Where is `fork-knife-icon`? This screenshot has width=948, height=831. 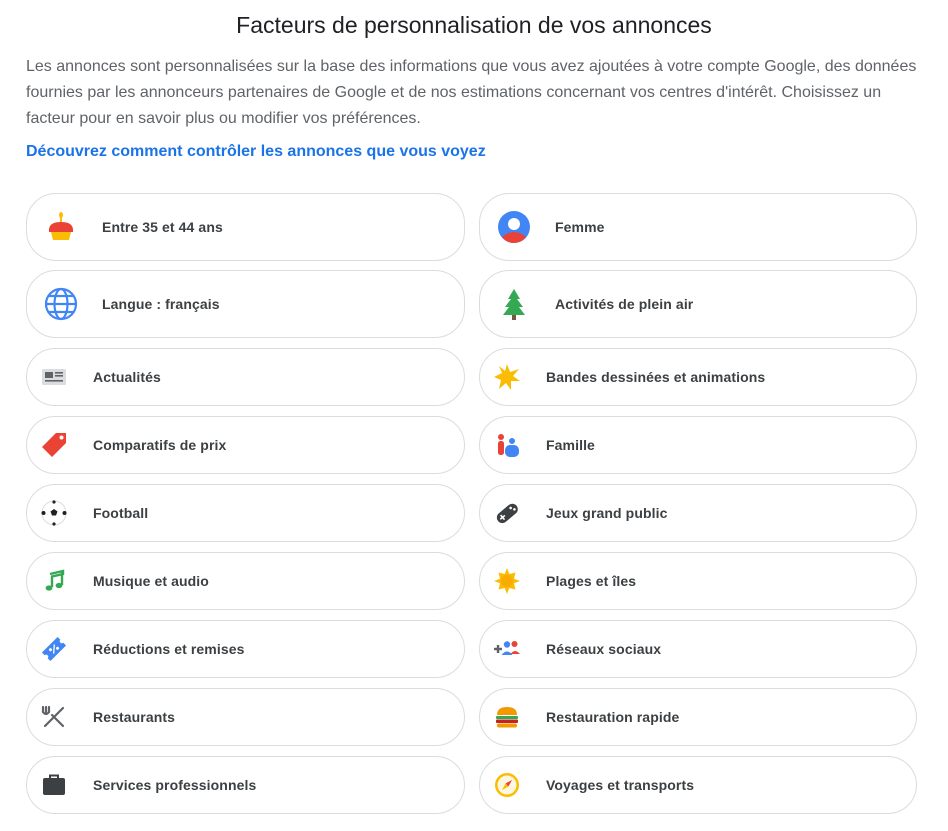 fork-knife-icon is located at coordinates (54, 717).